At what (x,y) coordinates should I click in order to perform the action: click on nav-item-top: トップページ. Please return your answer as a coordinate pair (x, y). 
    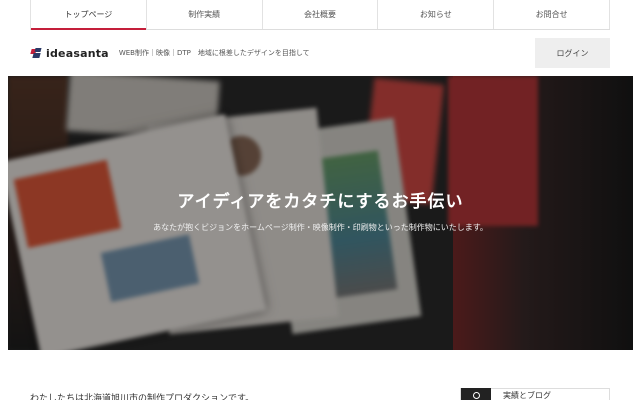
    Looking at the image, I should click on (88, 15).